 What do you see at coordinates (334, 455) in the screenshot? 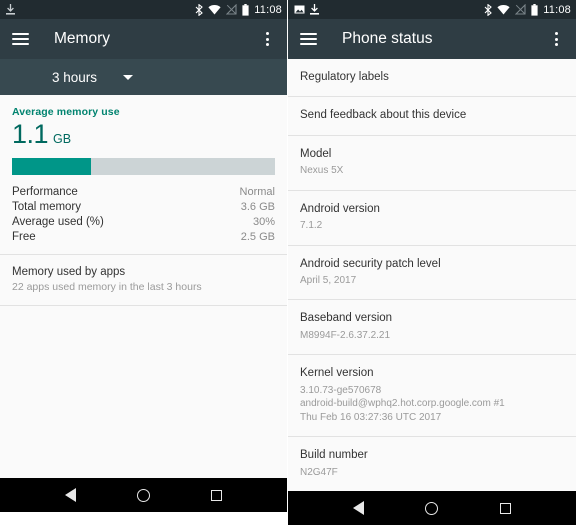
I see `list-item-title: Build number` at bounding box center [334, 455].